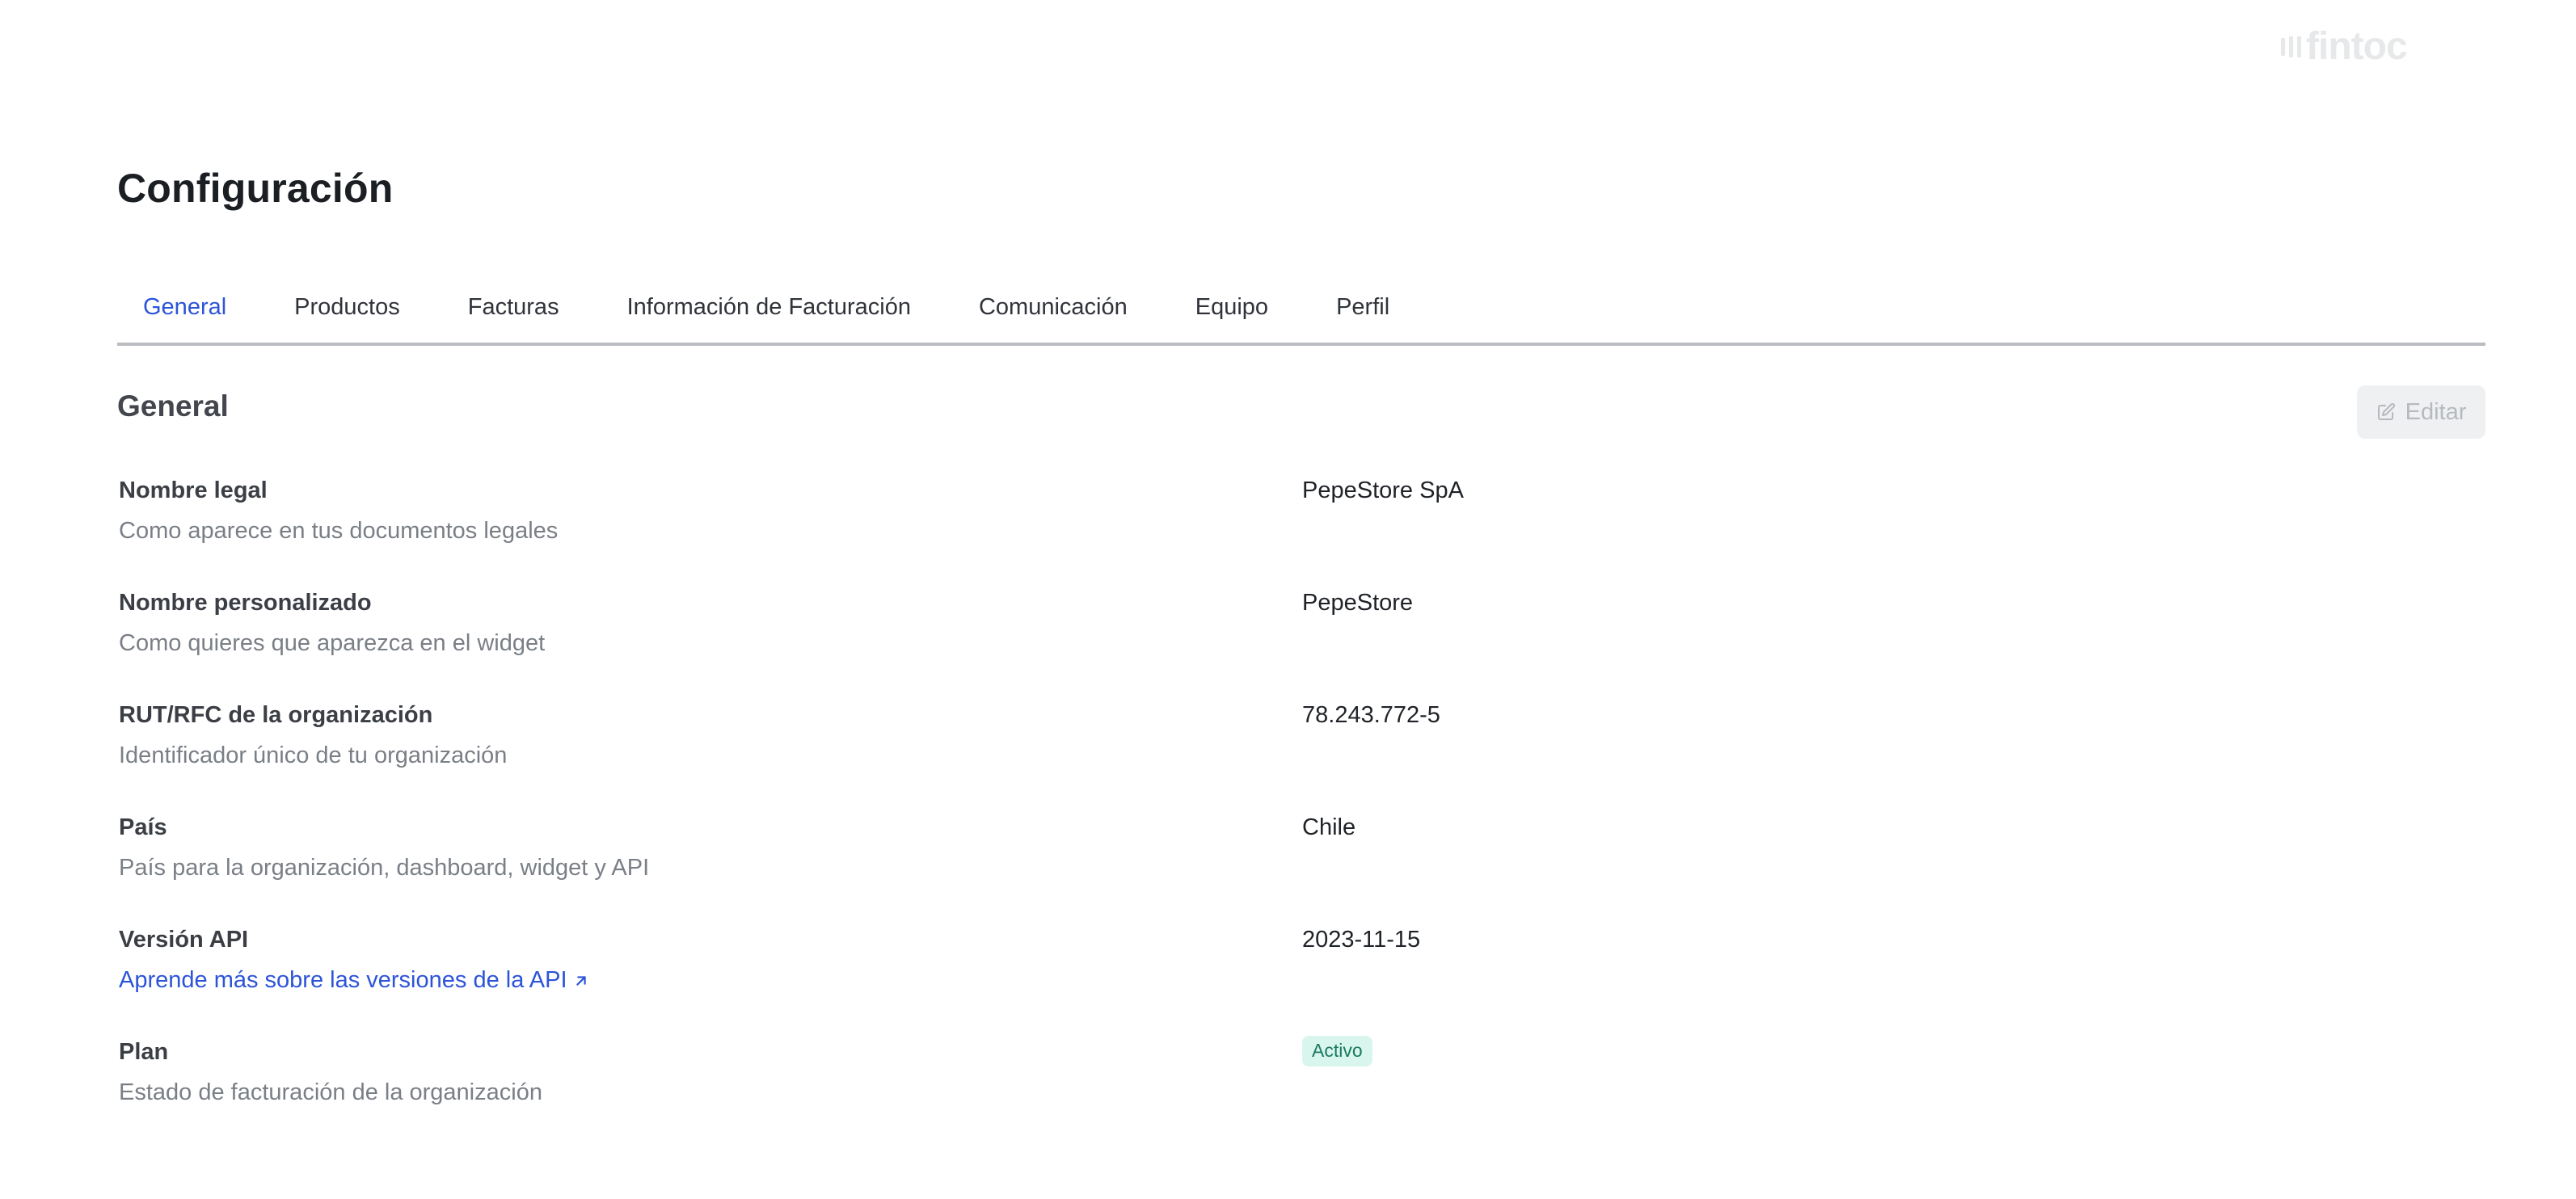  Describe the element at coordinates (332, 643) in the screenshot. I see `row-description: Como quieres que aparezca en el widget` at that location.